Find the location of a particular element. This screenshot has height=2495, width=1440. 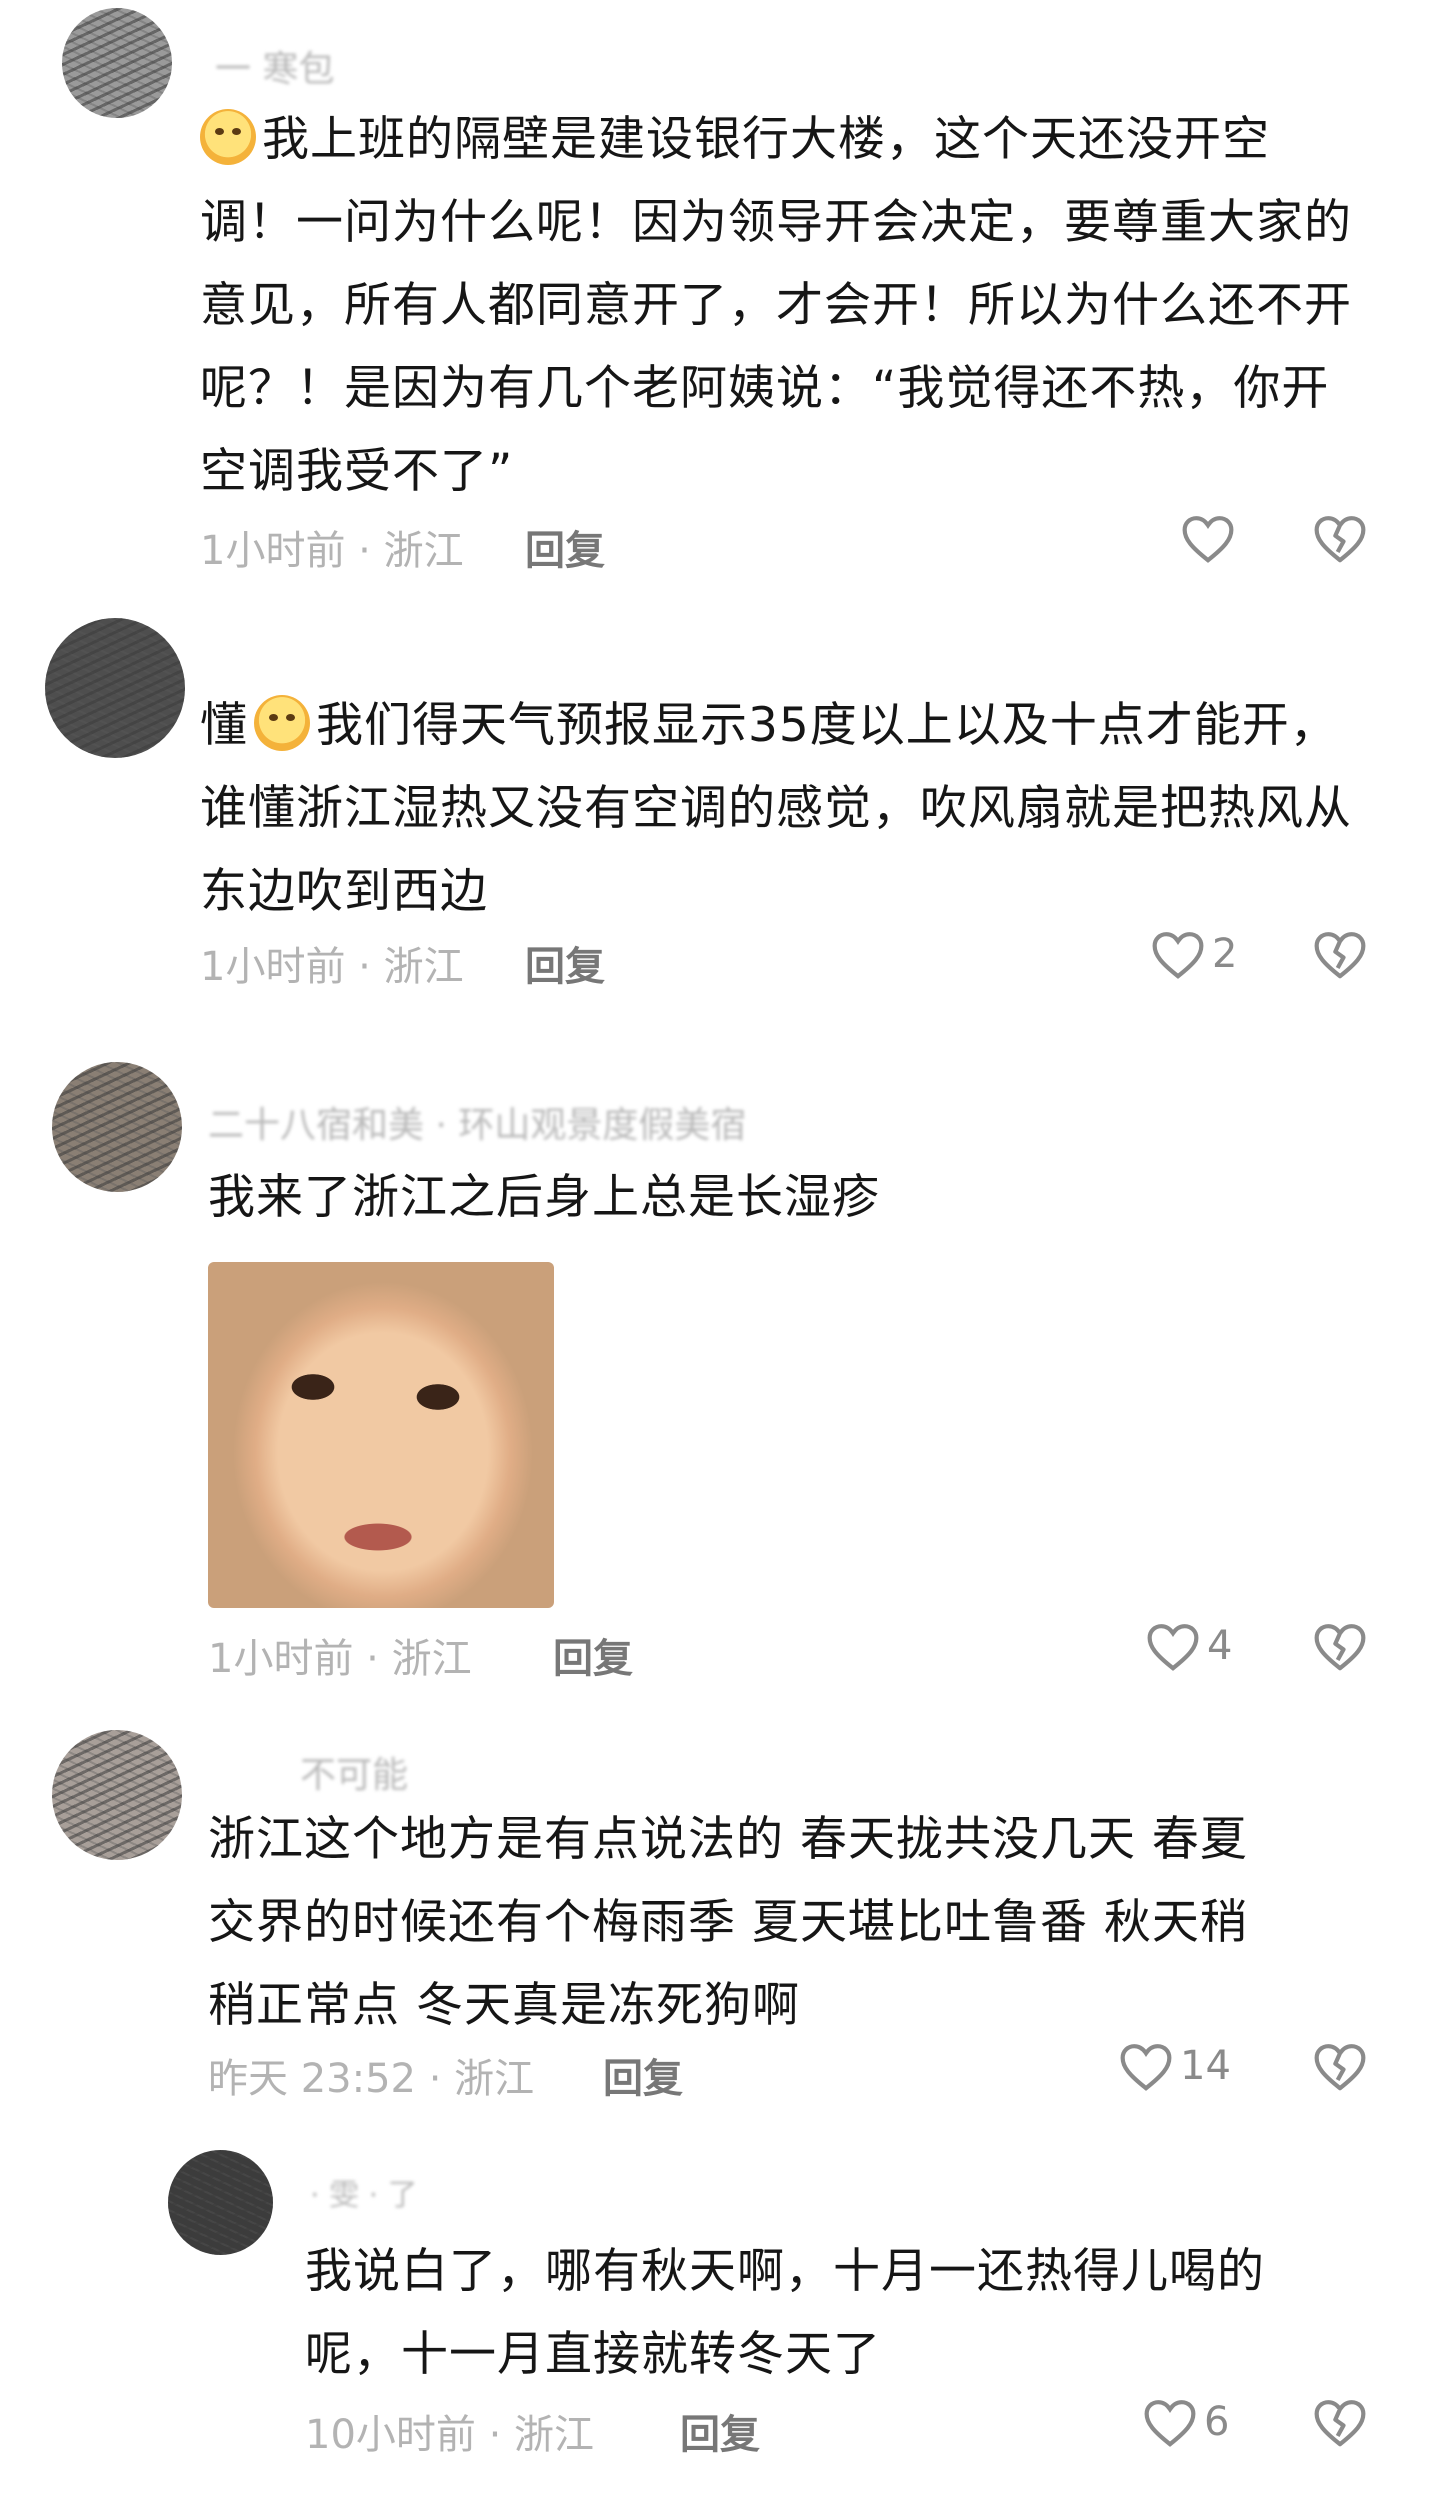

like-button: 4 is located at coordinates (1188, 1646).